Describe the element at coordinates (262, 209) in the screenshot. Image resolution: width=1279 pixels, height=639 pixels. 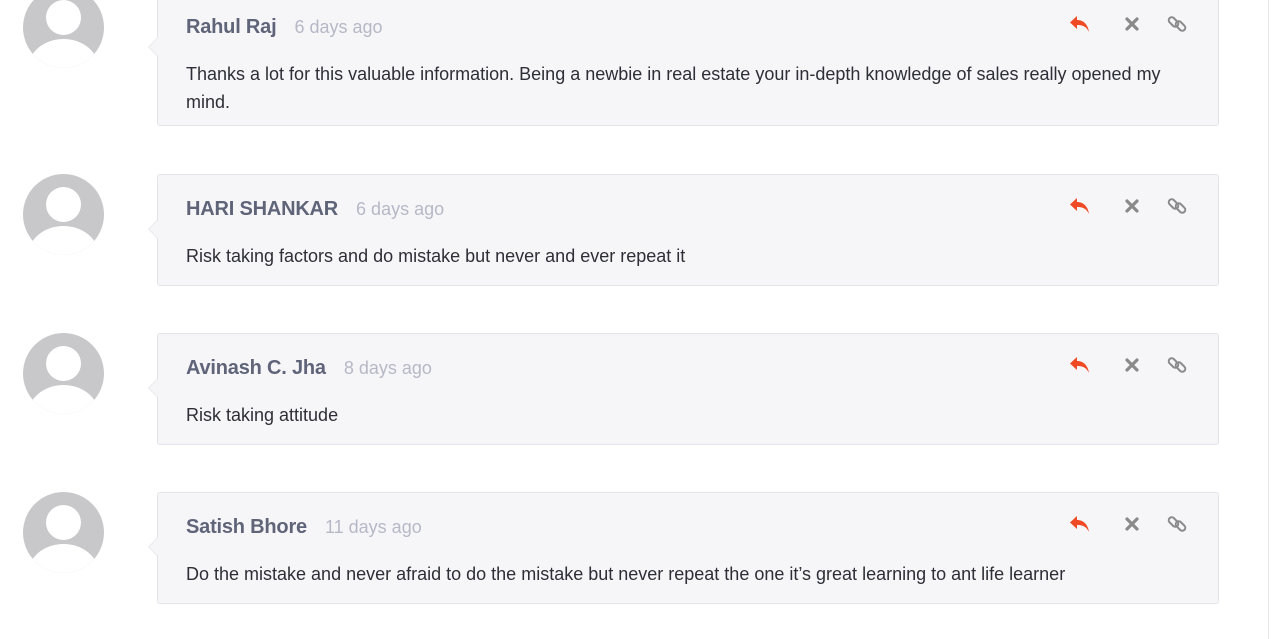
I see `comment-author: HARI SHANKAR` at that location.